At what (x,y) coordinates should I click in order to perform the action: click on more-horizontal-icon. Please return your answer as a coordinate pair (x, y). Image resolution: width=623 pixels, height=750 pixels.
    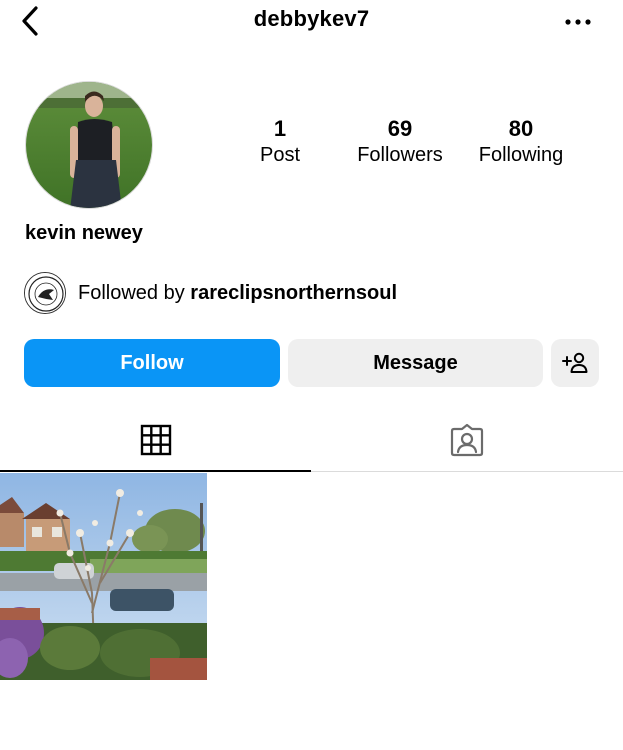
    Looking at the image, I should click on (578, 22).